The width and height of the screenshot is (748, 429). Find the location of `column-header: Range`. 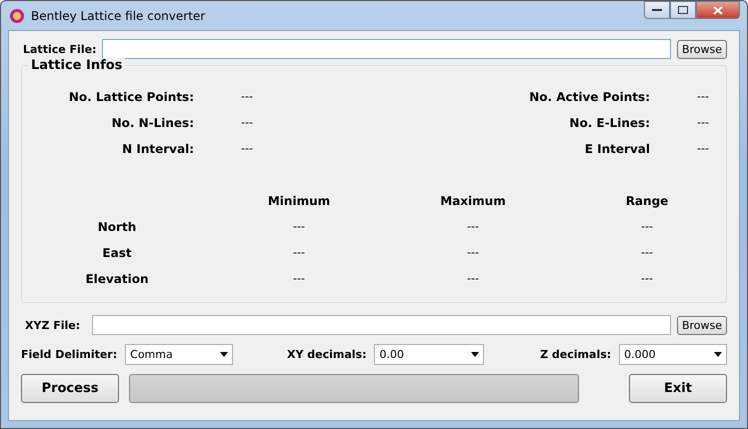

column-header: Range is located at coordinates (647, 201).